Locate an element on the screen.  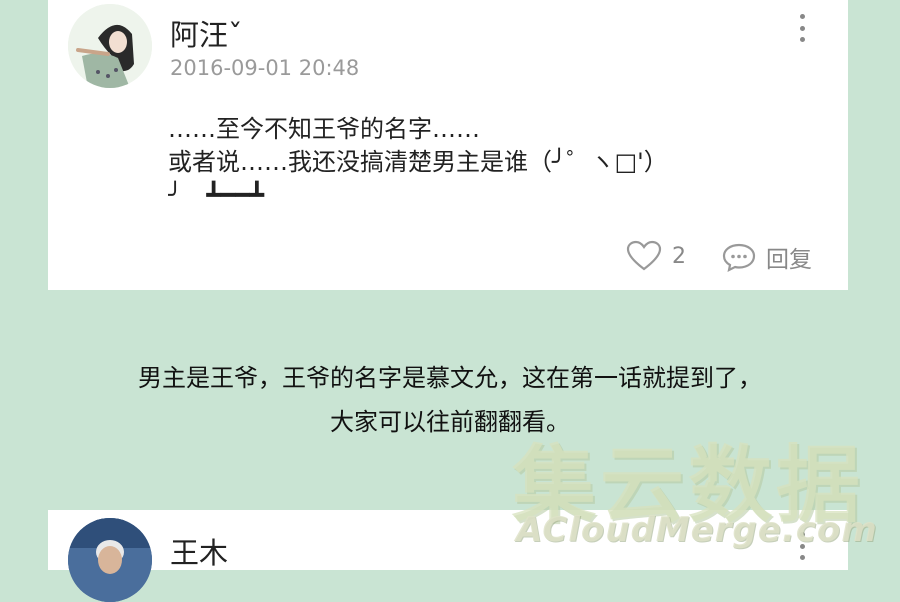
like-button: 2 is located at coordinates (656, 256).